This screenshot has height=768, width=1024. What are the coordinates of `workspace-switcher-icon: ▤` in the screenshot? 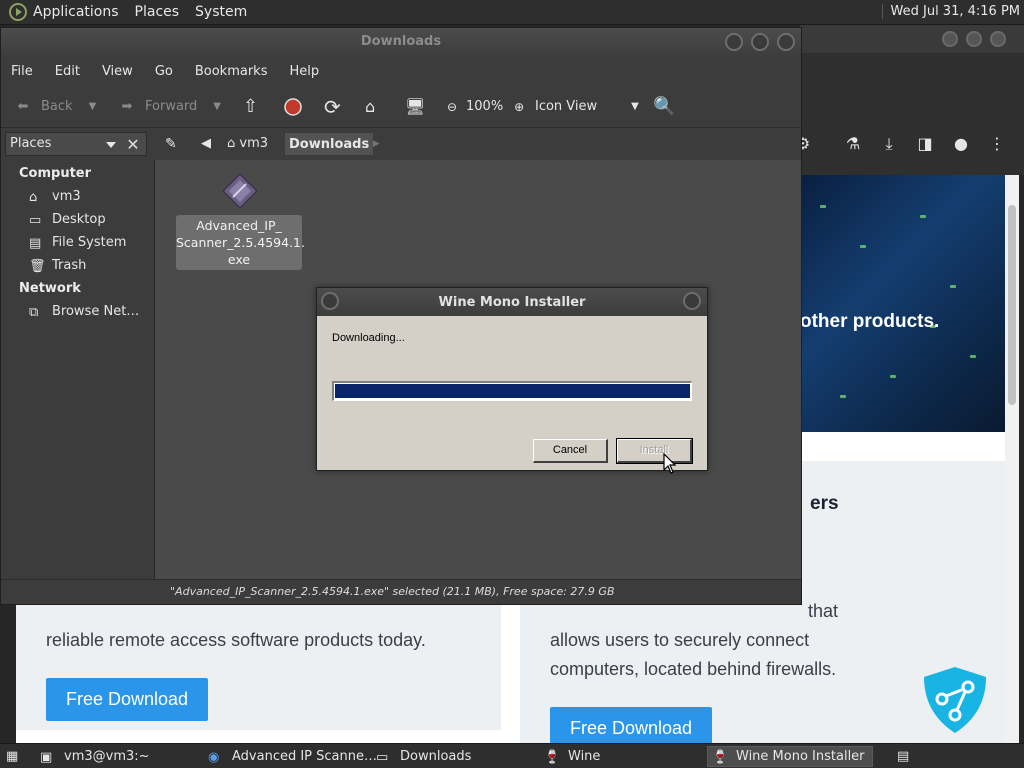 It's located at (908, 756).